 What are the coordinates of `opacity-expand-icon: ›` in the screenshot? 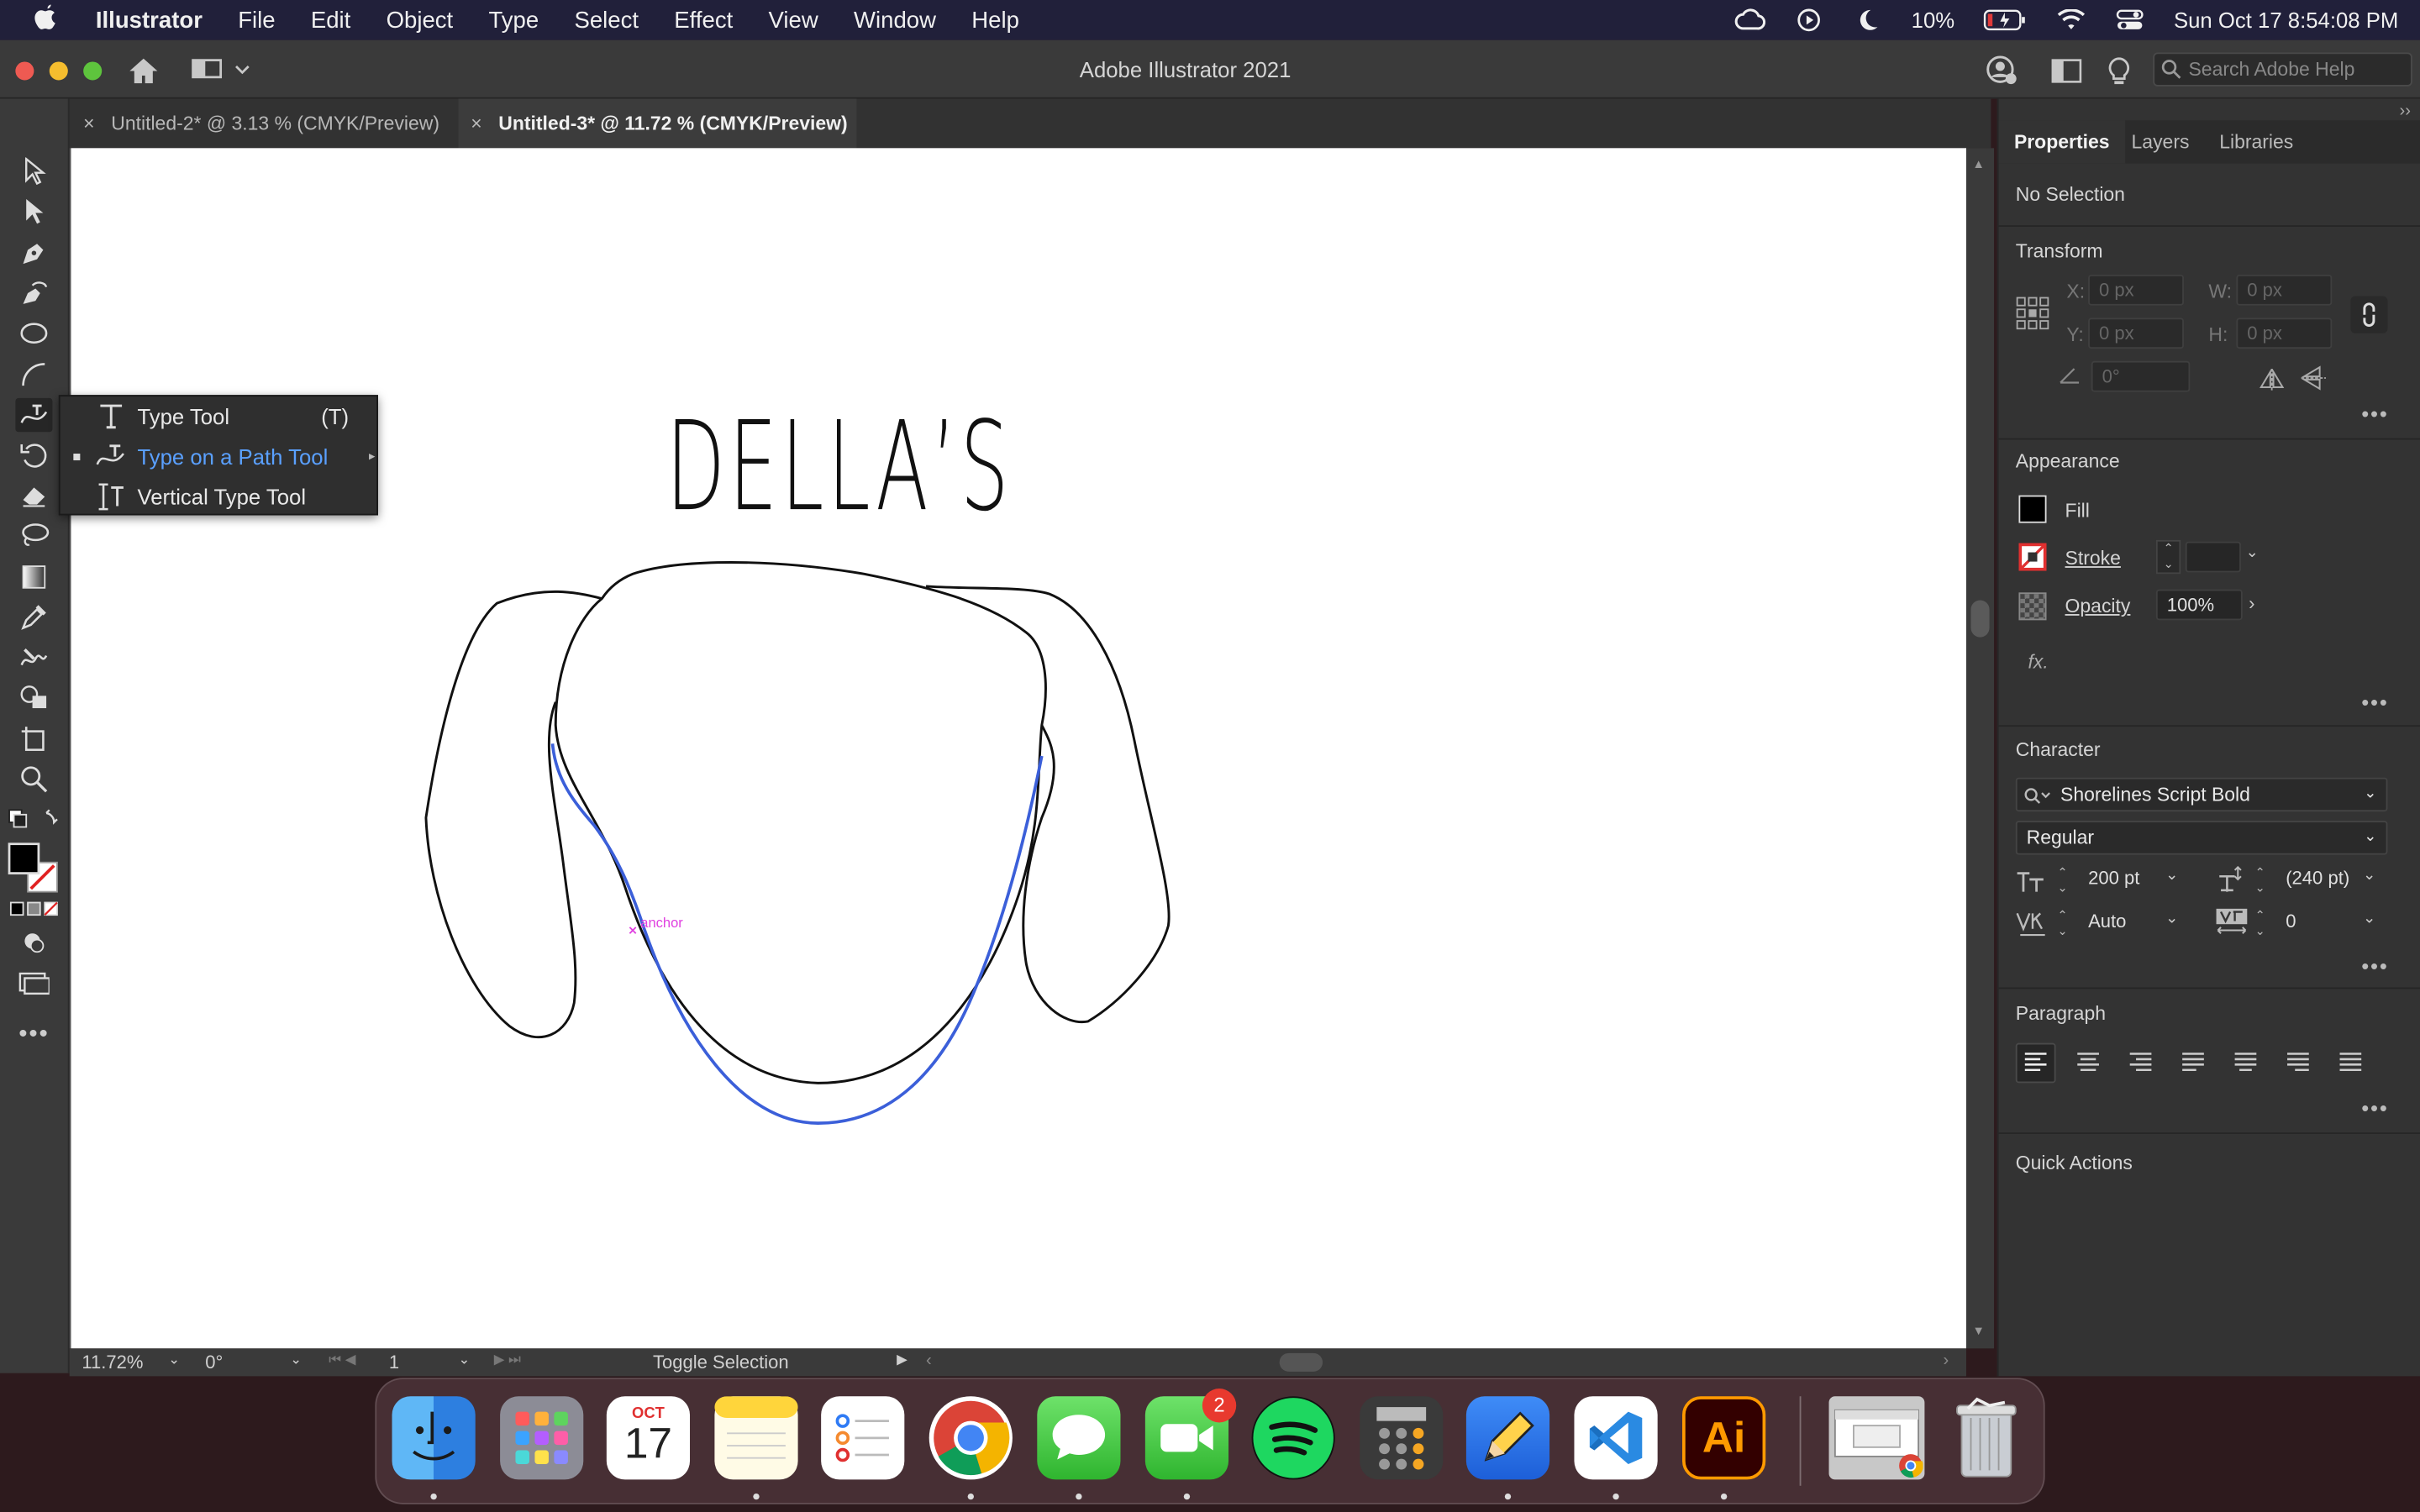 It's located at (2251, 603).